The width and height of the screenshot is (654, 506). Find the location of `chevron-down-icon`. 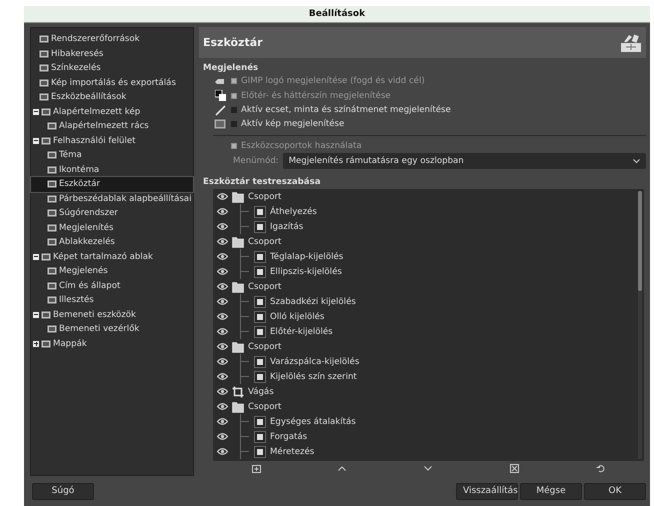

chevron-down-icon is located at coordinates (428, 469).